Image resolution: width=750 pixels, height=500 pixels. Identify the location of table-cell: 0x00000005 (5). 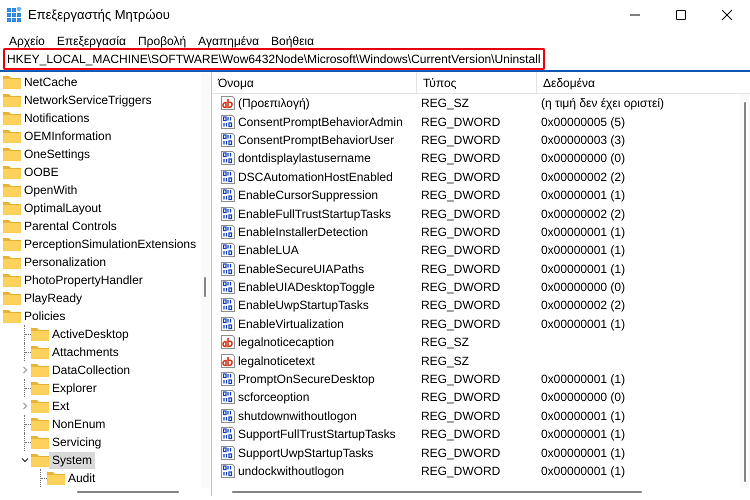
(583, 121).